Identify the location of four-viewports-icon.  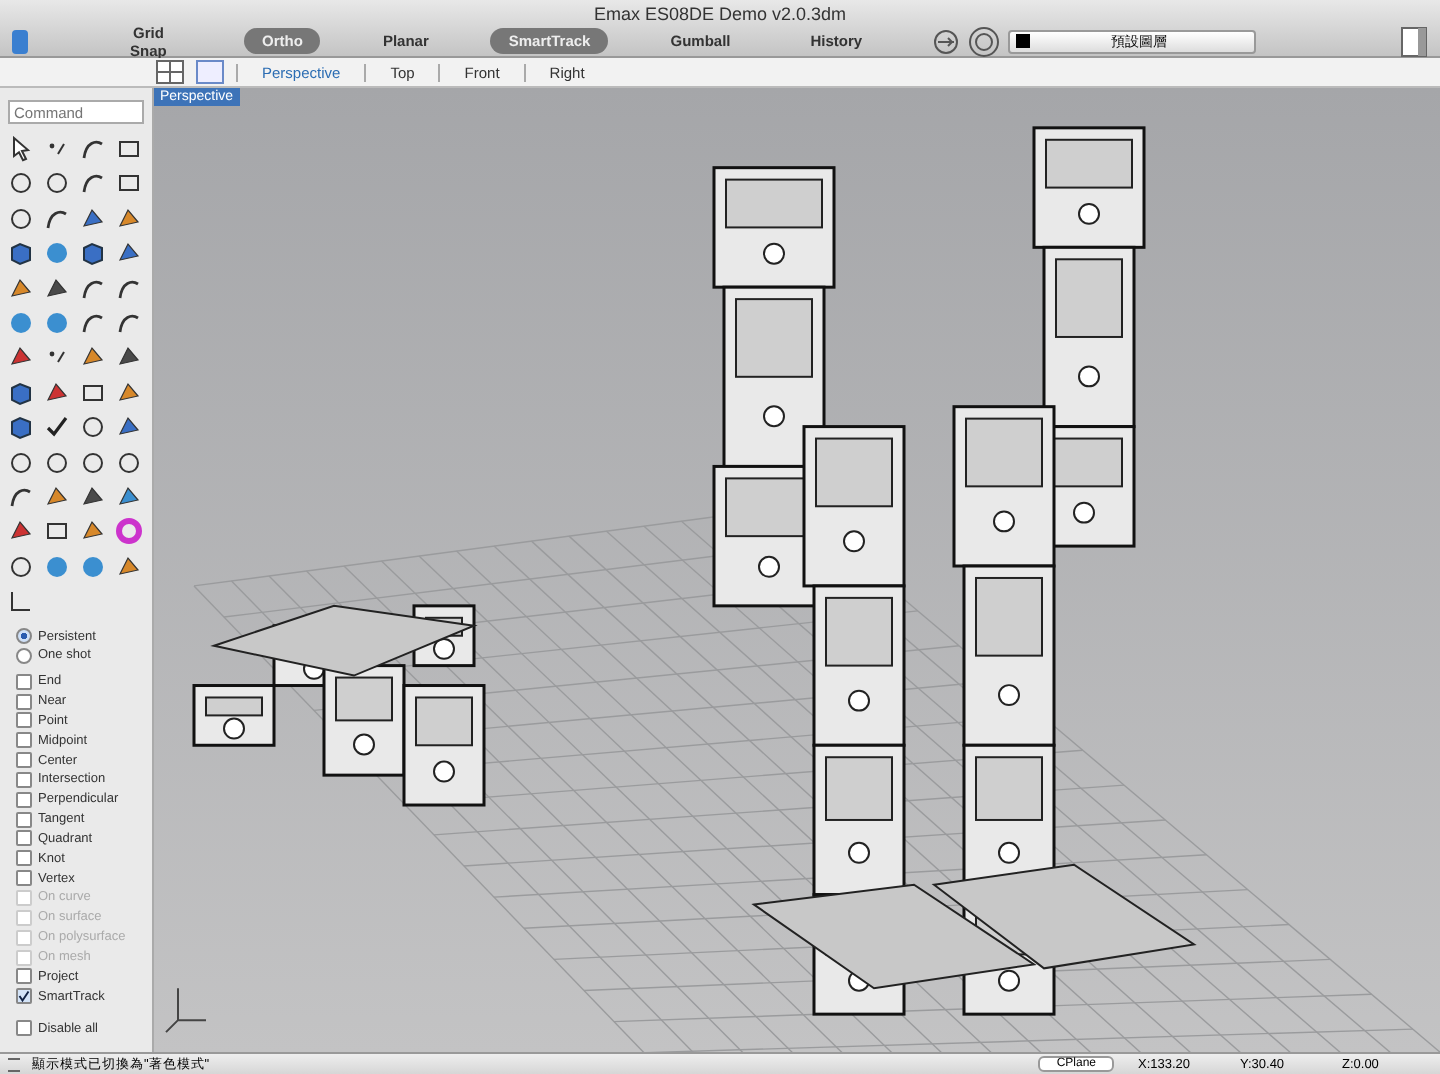
(170, 72).